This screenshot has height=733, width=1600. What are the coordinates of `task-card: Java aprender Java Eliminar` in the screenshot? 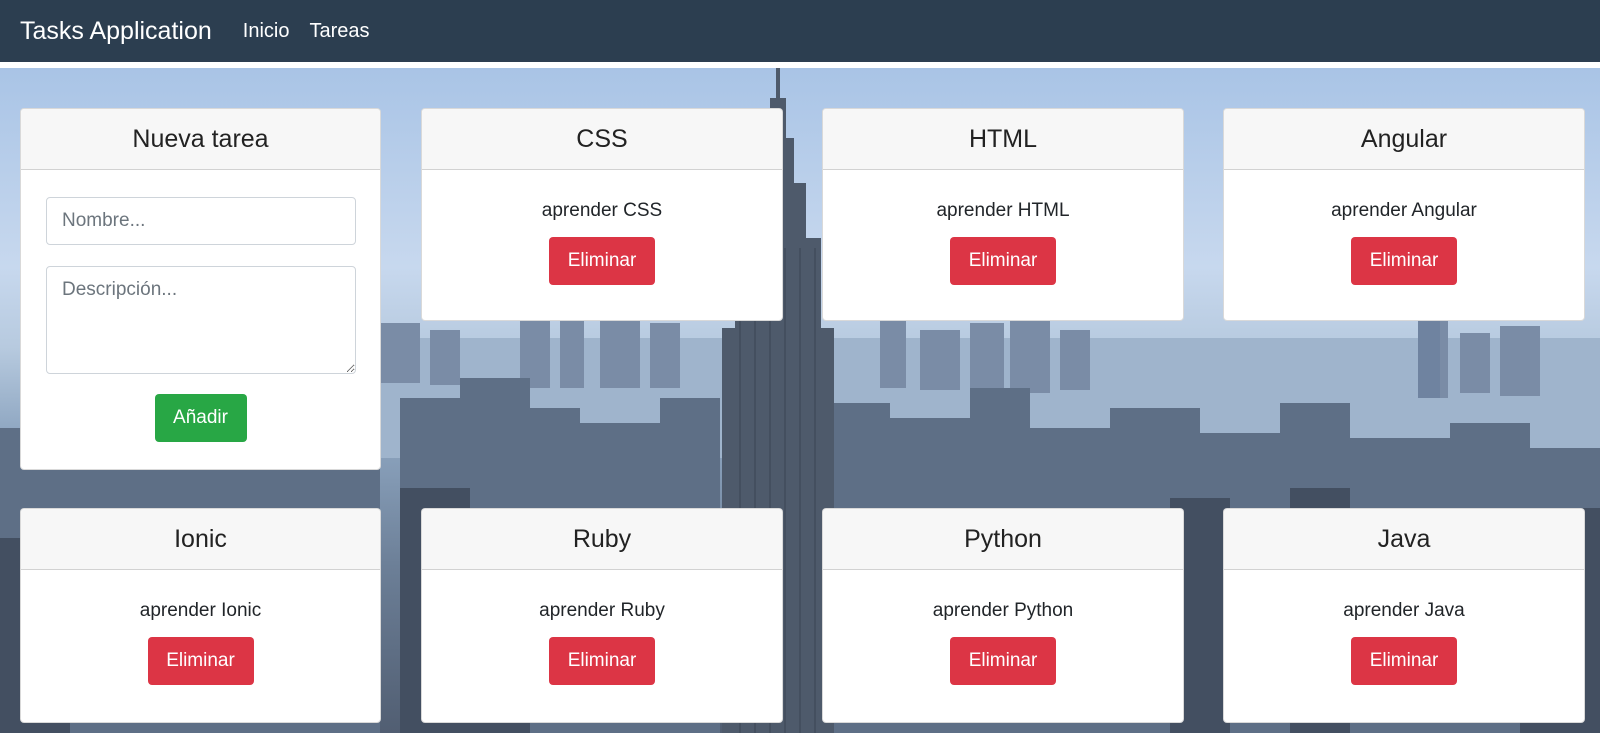 It's located at (1404, 615).